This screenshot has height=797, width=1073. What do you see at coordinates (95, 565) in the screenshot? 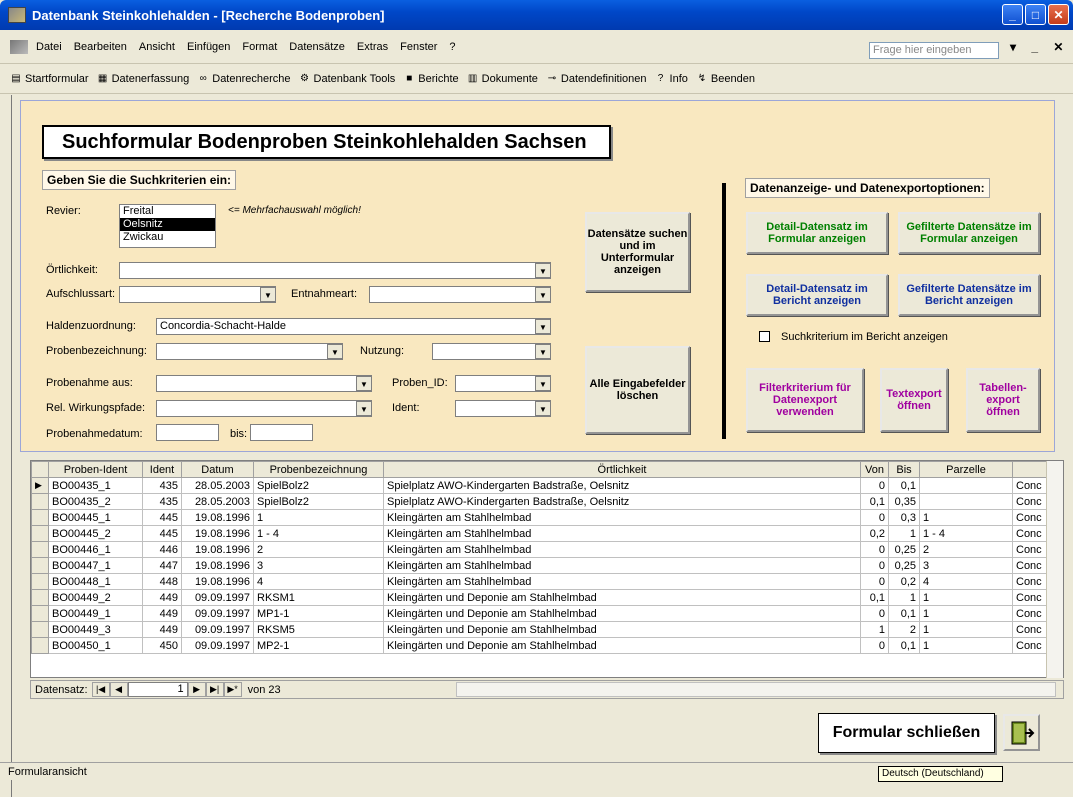
I see `table-cell: BO00447_1` at bounding box center [95, 565].